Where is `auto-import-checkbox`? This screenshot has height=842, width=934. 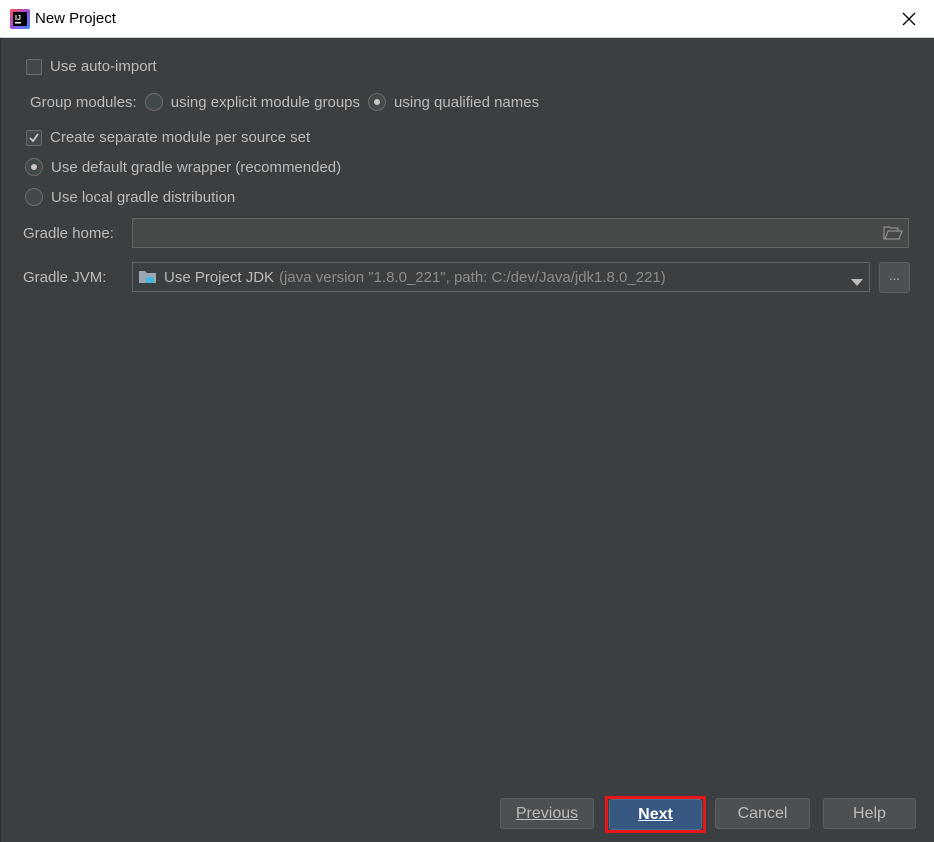
auto-import-checkbox is located at coordinates (34, 66).